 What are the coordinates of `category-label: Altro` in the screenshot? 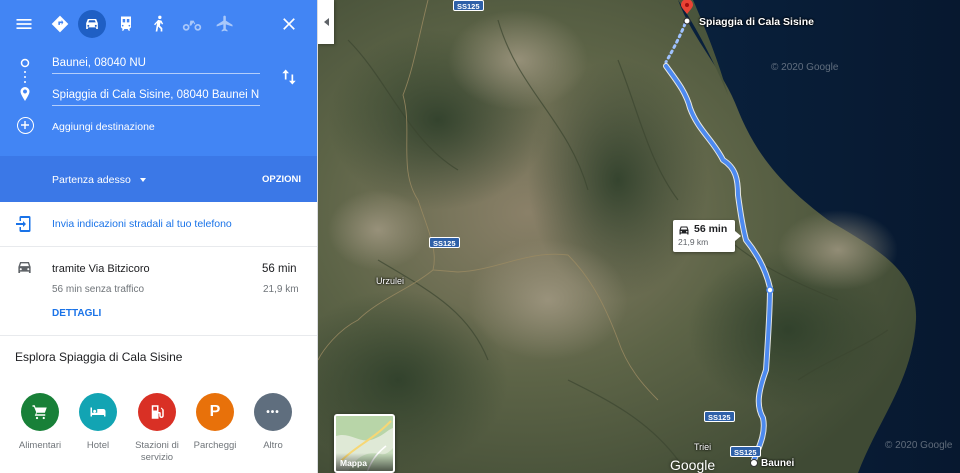 It's located at (273, 445).